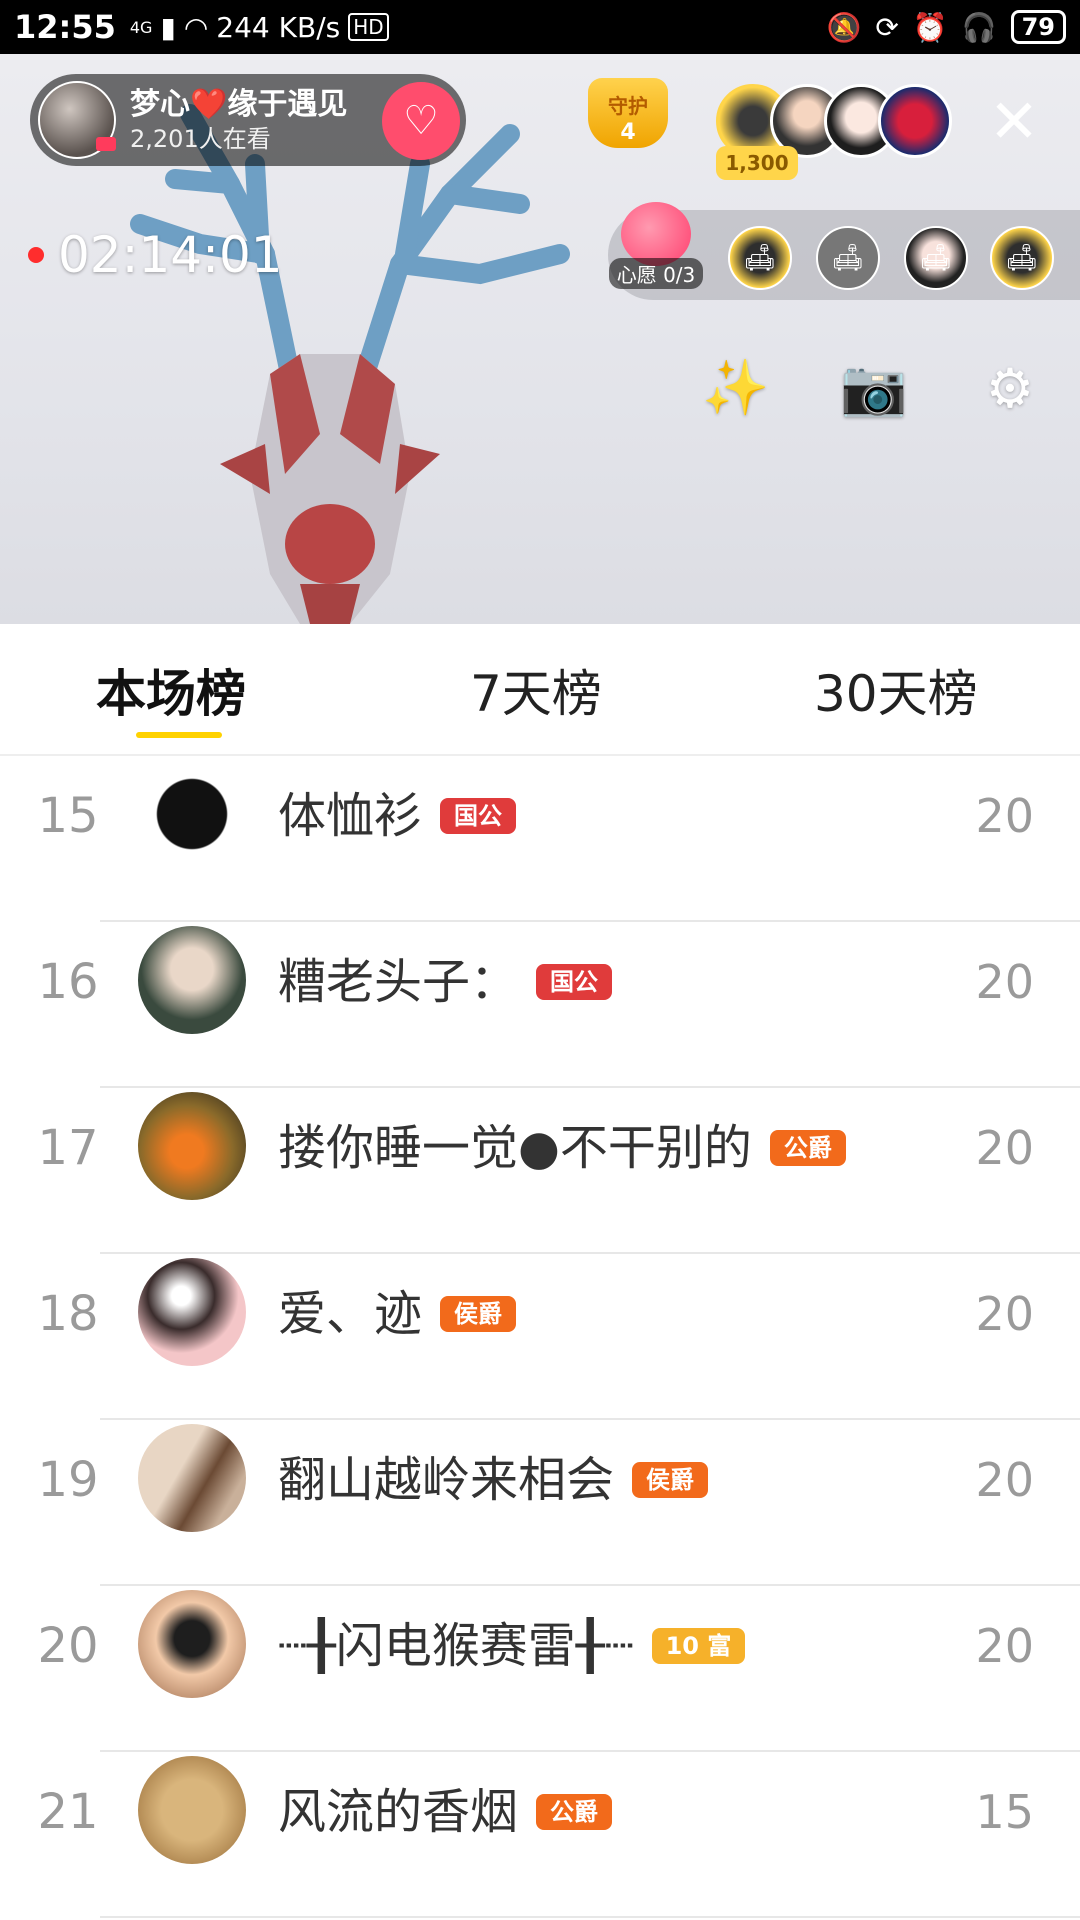  Describe the element at coordinates (1038, 27) in the screenshot. I see `battery-level: 79` at that location.